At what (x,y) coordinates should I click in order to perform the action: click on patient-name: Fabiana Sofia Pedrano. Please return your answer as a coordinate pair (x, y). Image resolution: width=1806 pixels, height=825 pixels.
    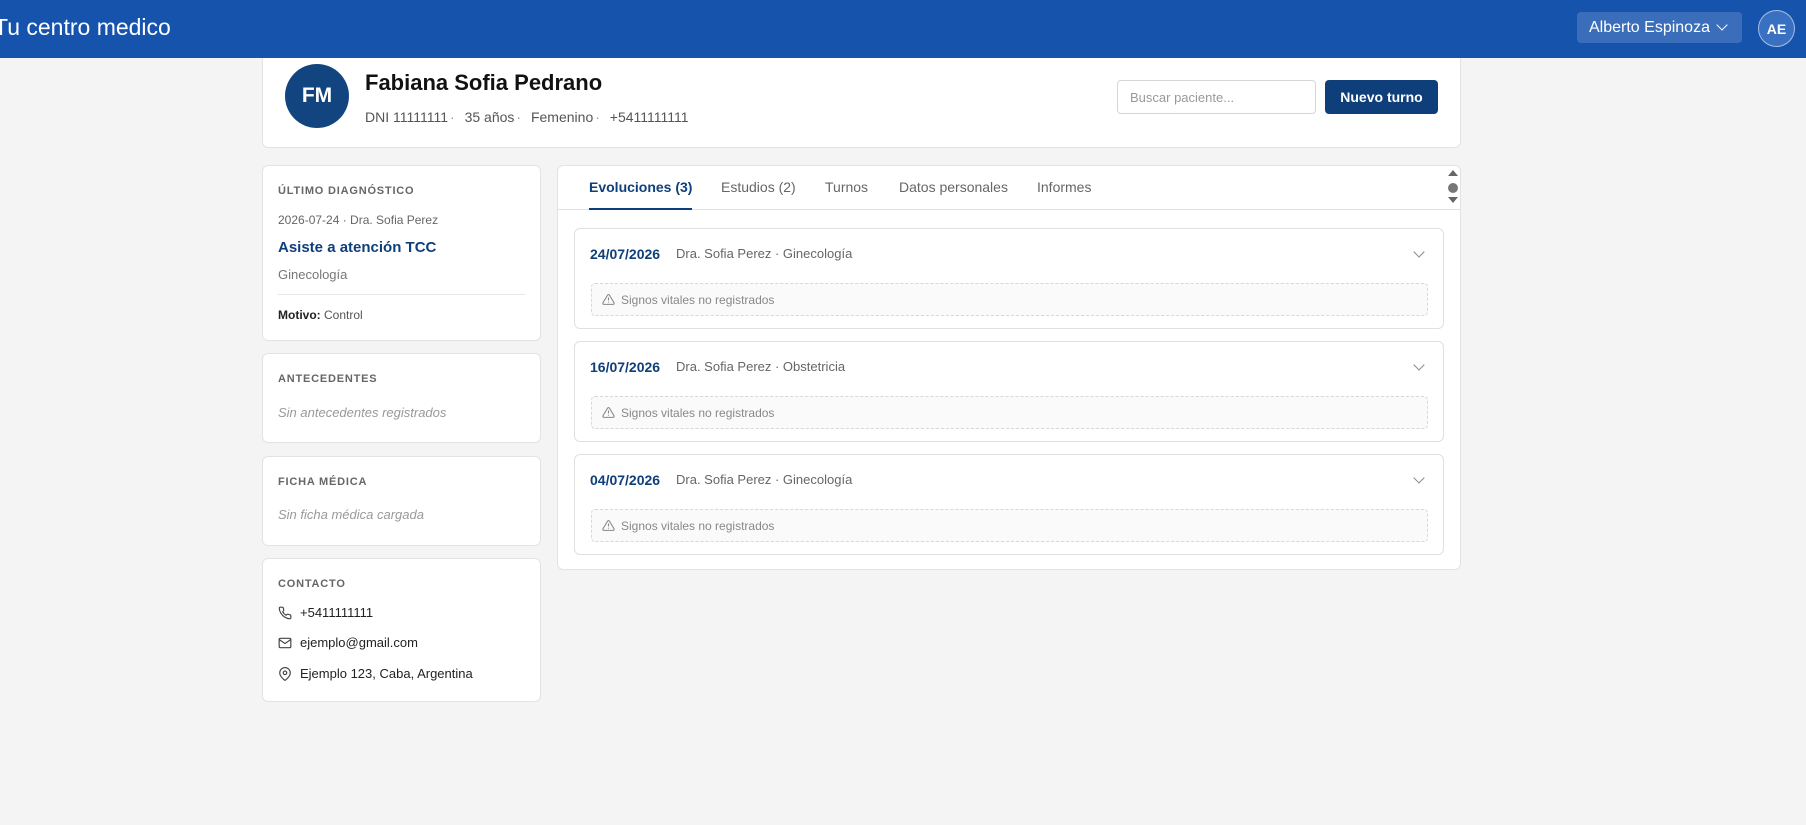
    Looking at the image, I should click on (484, 82).